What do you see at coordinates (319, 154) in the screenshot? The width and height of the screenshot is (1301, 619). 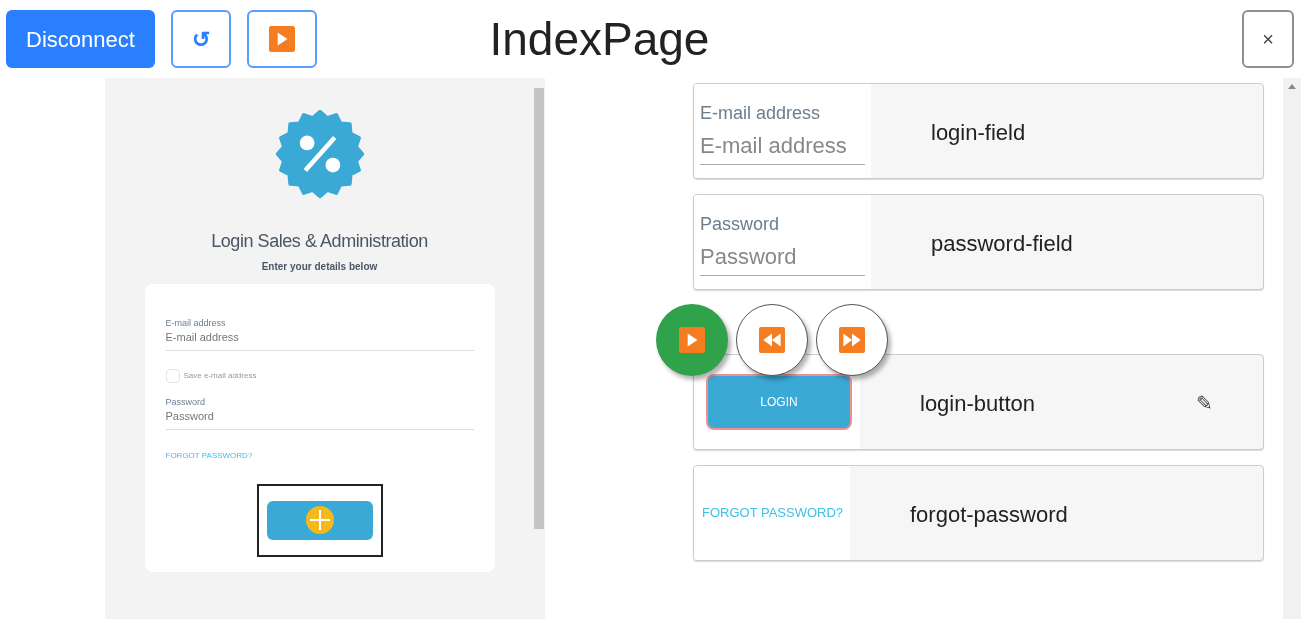 I see `discount-badge-icon` at bounding box center [319, 154].